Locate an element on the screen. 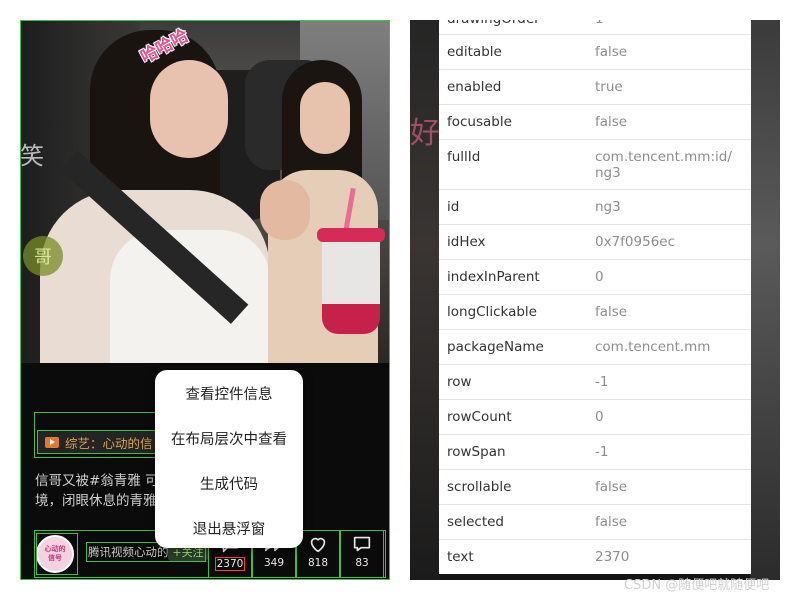  person-left-top is located at coordinates (190, 296).